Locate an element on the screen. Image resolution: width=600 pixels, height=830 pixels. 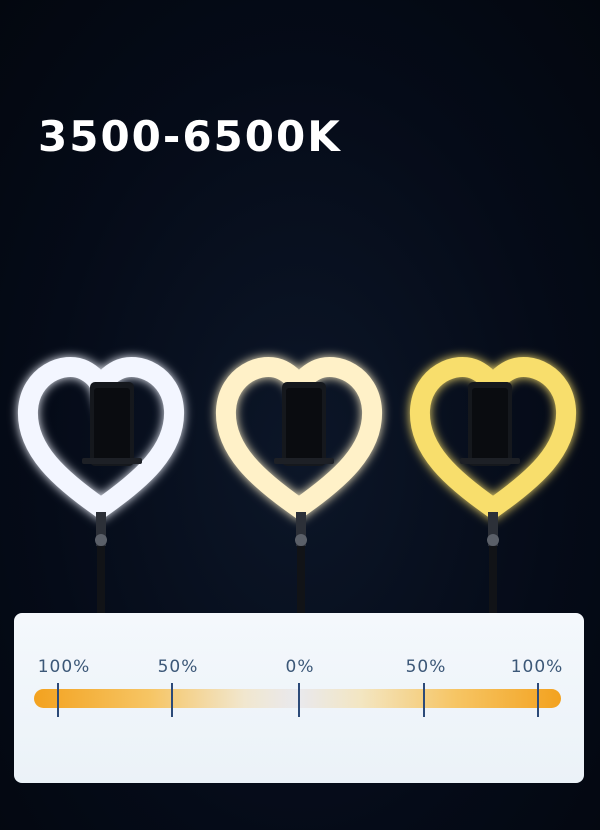
scale-label-left-100: 100% is located at coordinates (64, 667).